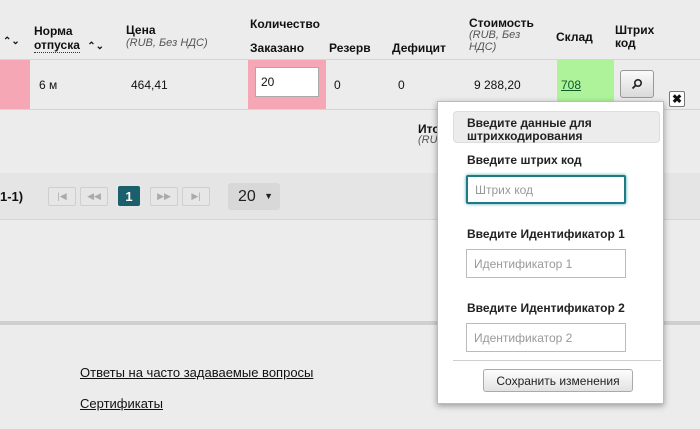 This screenshot has width=700, height=429. I want to click on barcode-input, so click(546, 189).